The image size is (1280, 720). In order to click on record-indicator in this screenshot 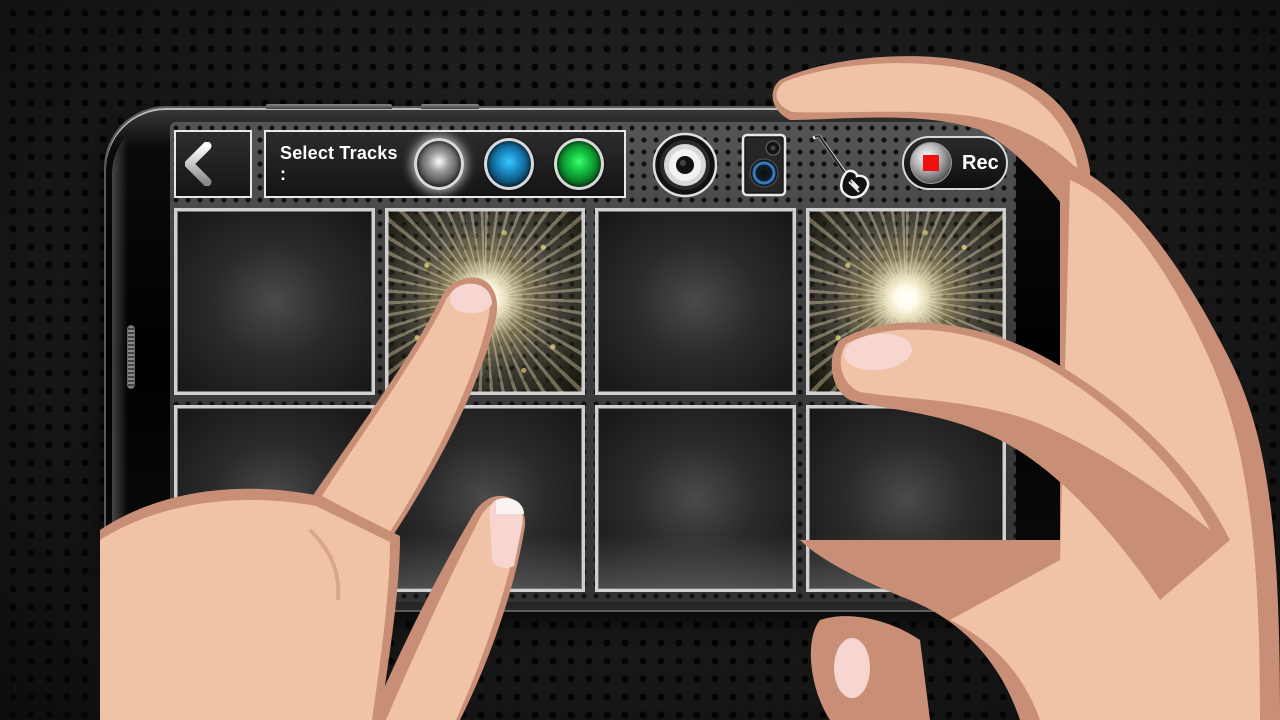, I will do `click(931, 163)`.